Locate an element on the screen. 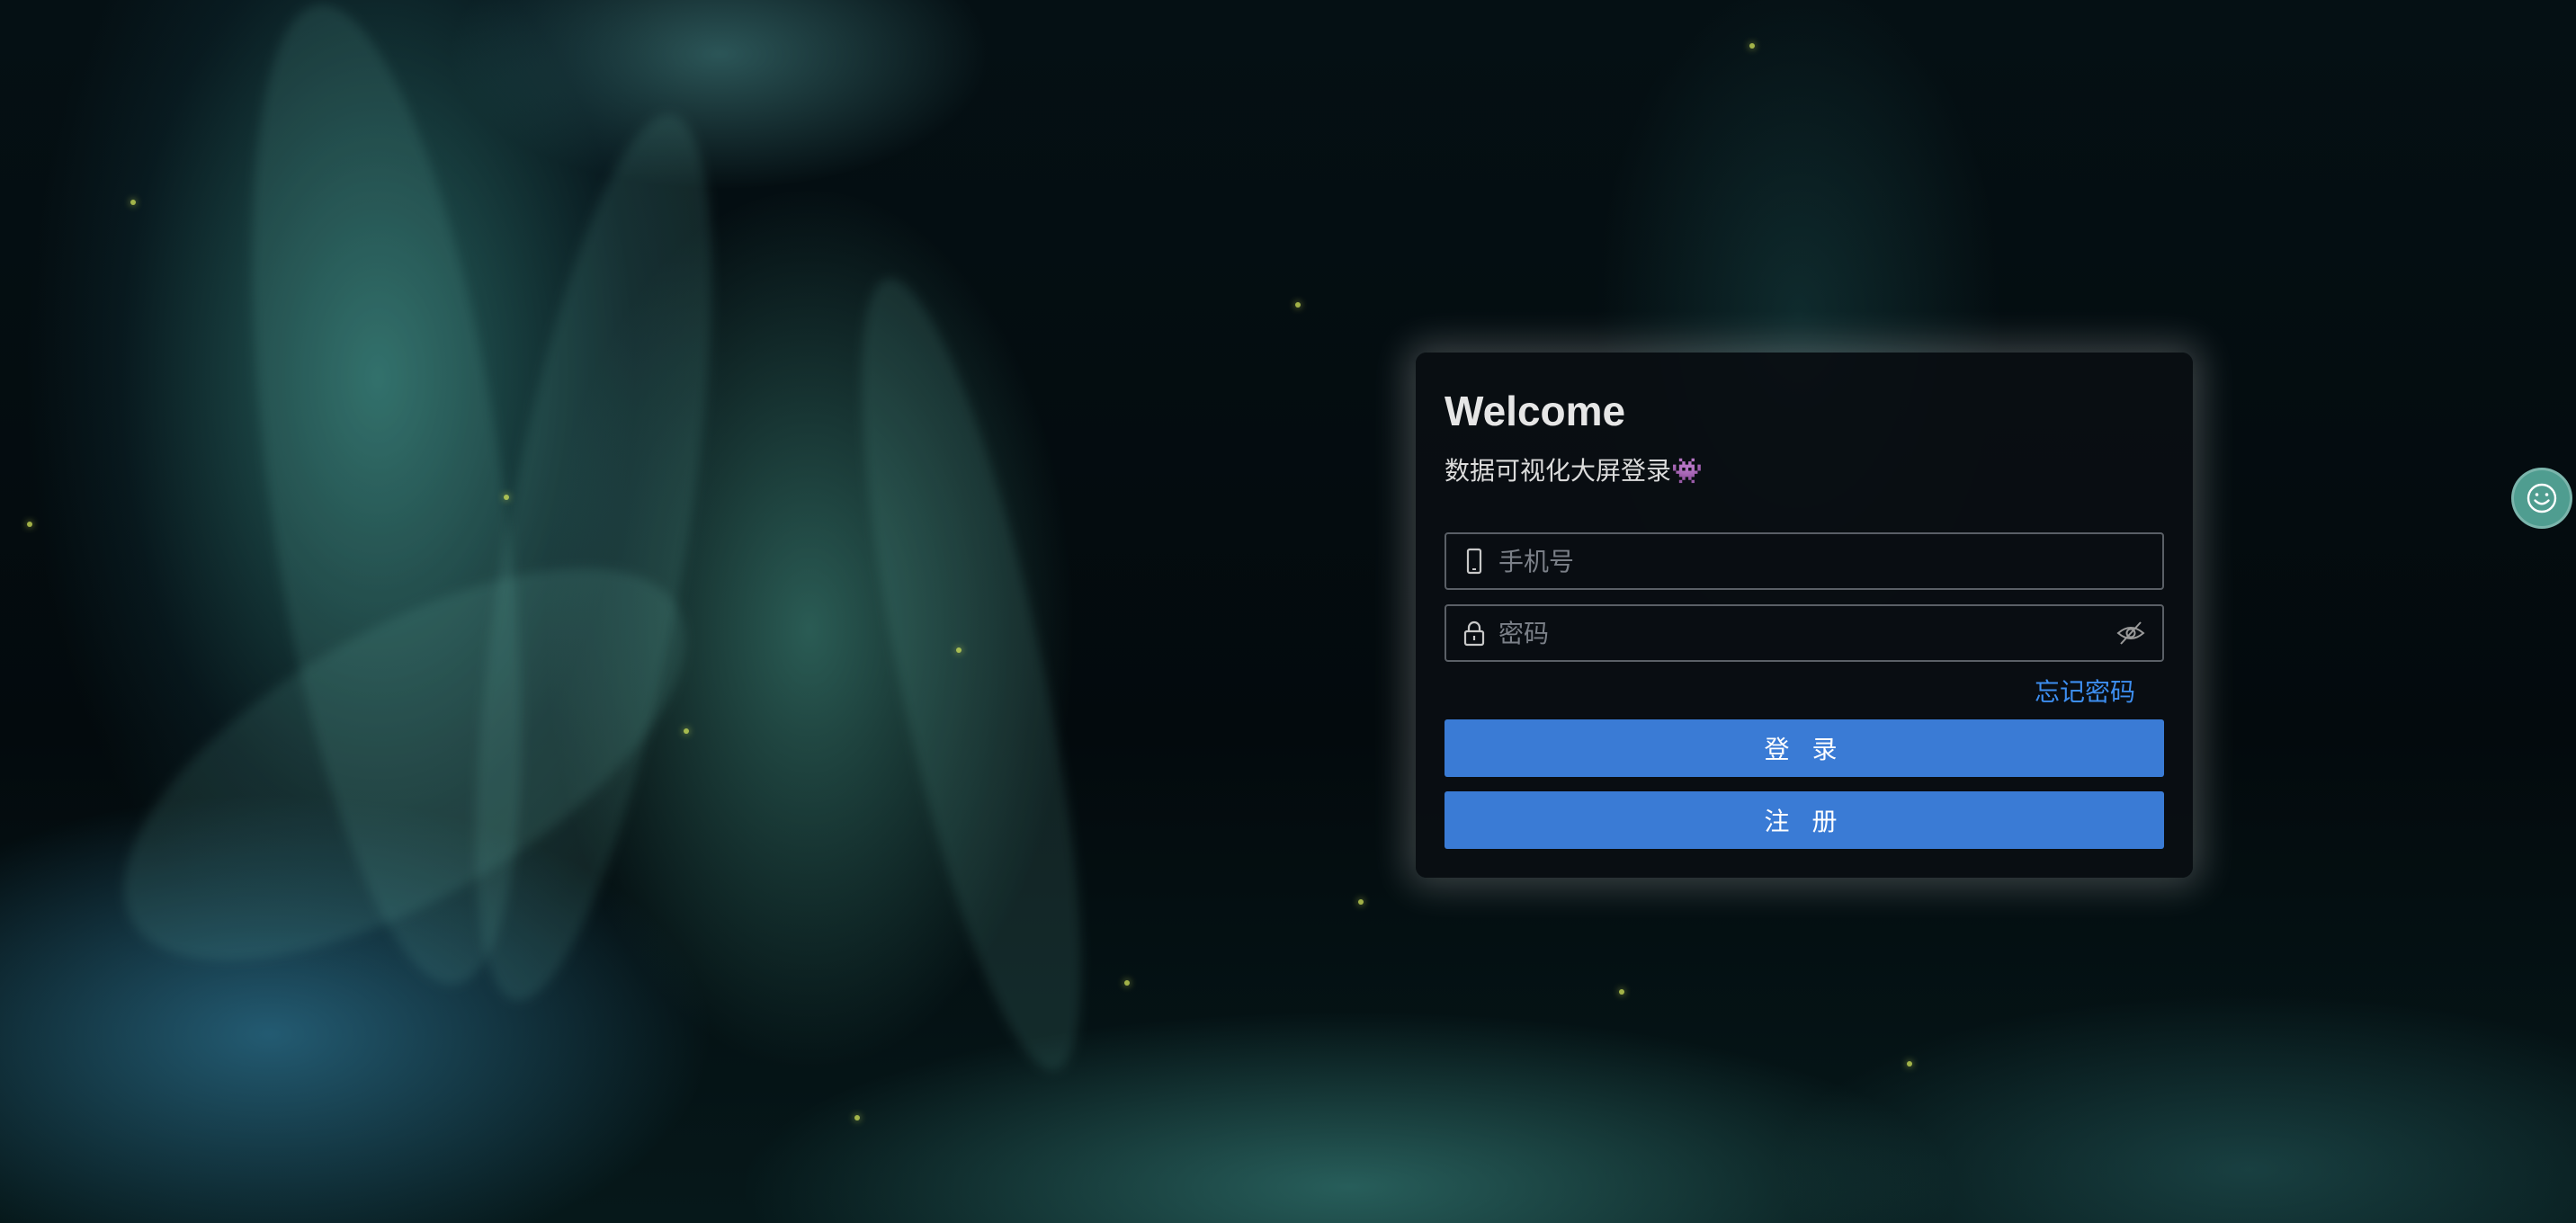  card-title: Welcome is located at coordinates (1535, 411).